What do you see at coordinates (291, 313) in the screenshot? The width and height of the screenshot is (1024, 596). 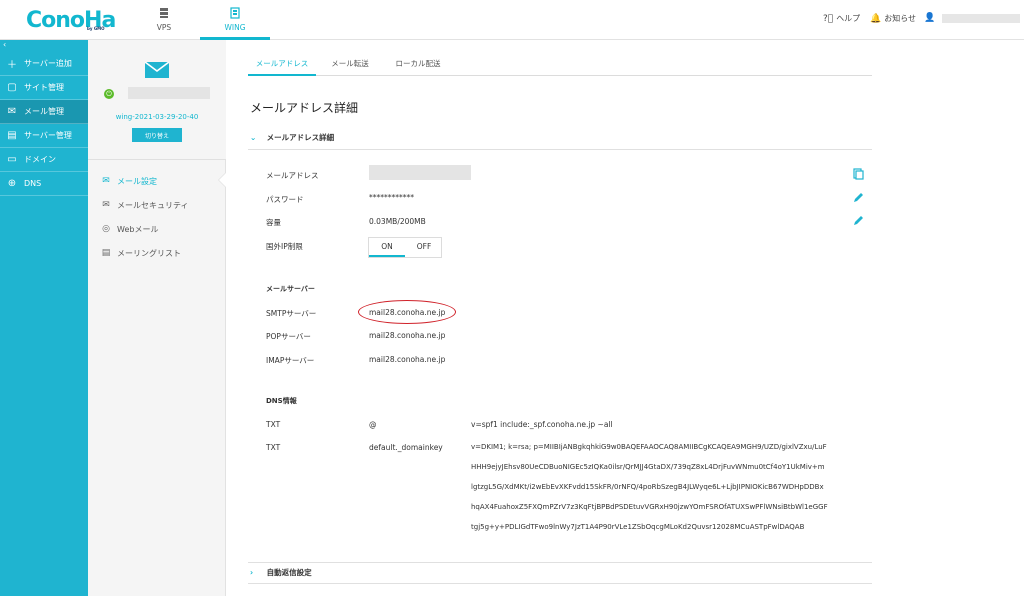 I see `smtp-label: SMTPサーバー` at bounding box center [291, 313].